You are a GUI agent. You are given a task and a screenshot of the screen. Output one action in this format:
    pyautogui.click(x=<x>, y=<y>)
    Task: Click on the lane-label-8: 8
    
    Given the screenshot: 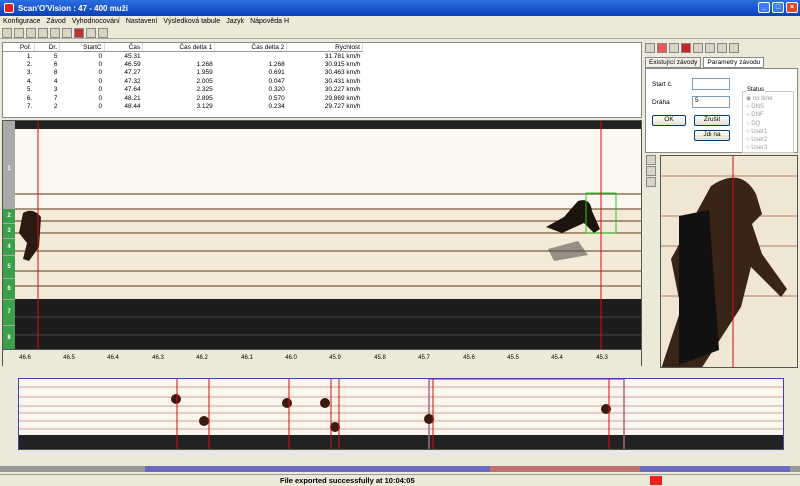 What is the action you would take?
    pyautogui.click(x=9, y=337)
    